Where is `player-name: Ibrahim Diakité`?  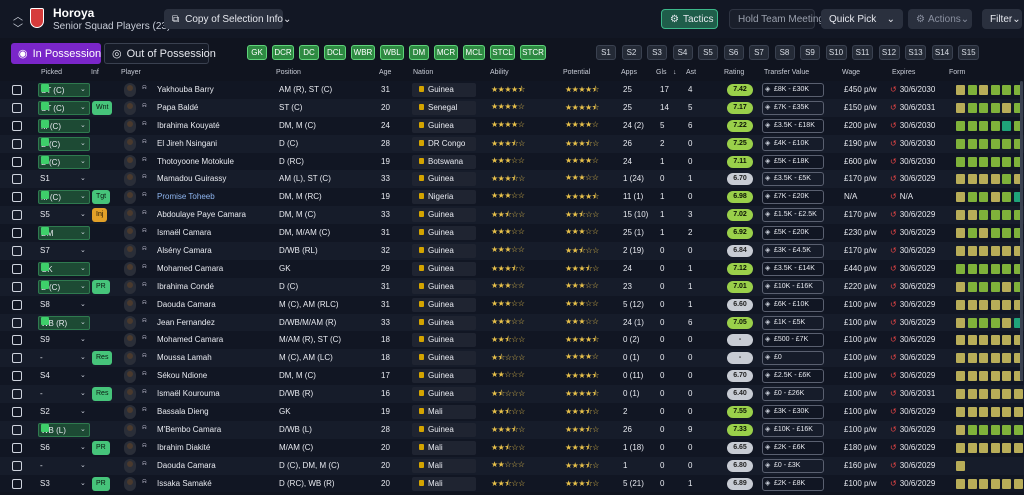
player-name: Ibrahim Diakité is located at coordinates (183, 447).